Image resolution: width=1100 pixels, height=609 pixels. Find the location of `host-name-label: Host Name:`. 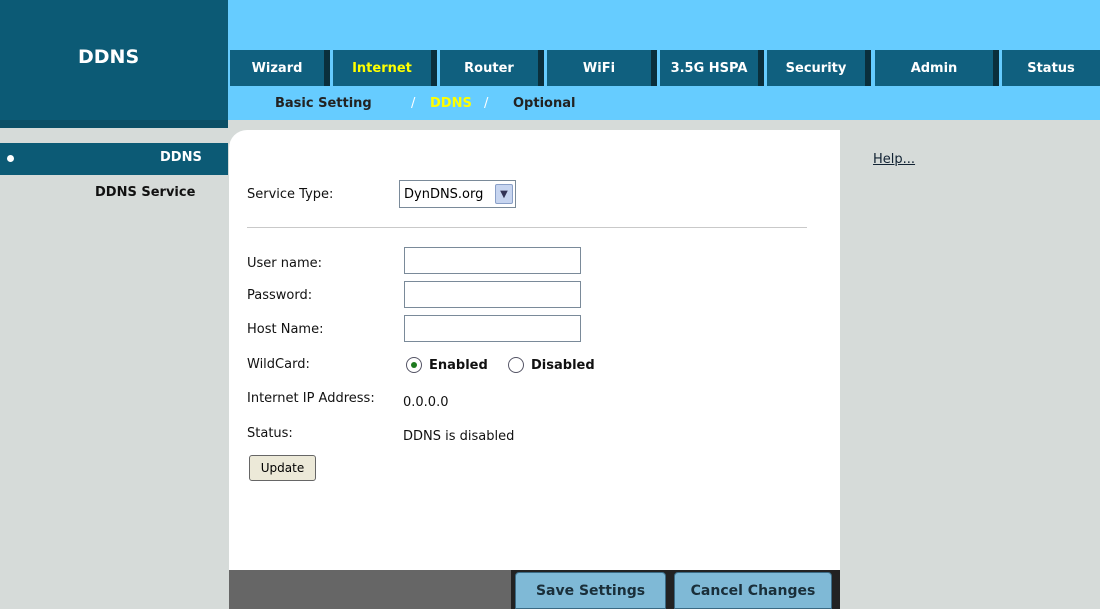

host-name-label: Host Name: is located at coordinates (285, 329).